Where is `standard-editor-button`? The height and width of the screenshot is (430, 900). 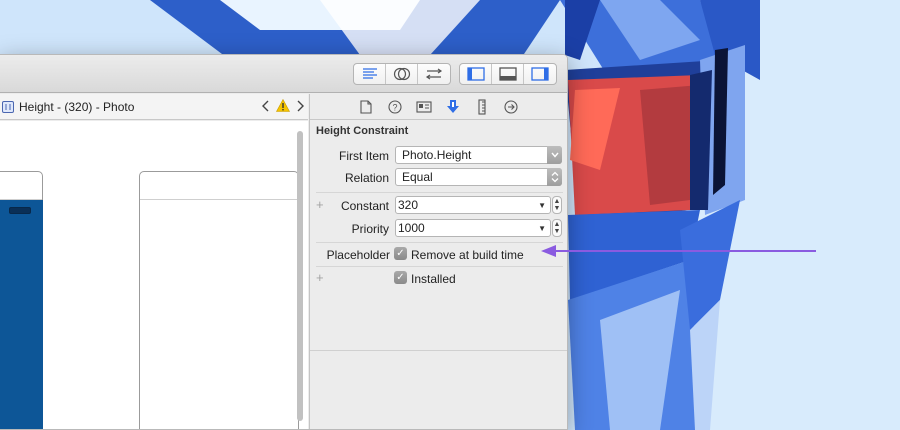 standard-editor-button is located at coordinates (370, 74).